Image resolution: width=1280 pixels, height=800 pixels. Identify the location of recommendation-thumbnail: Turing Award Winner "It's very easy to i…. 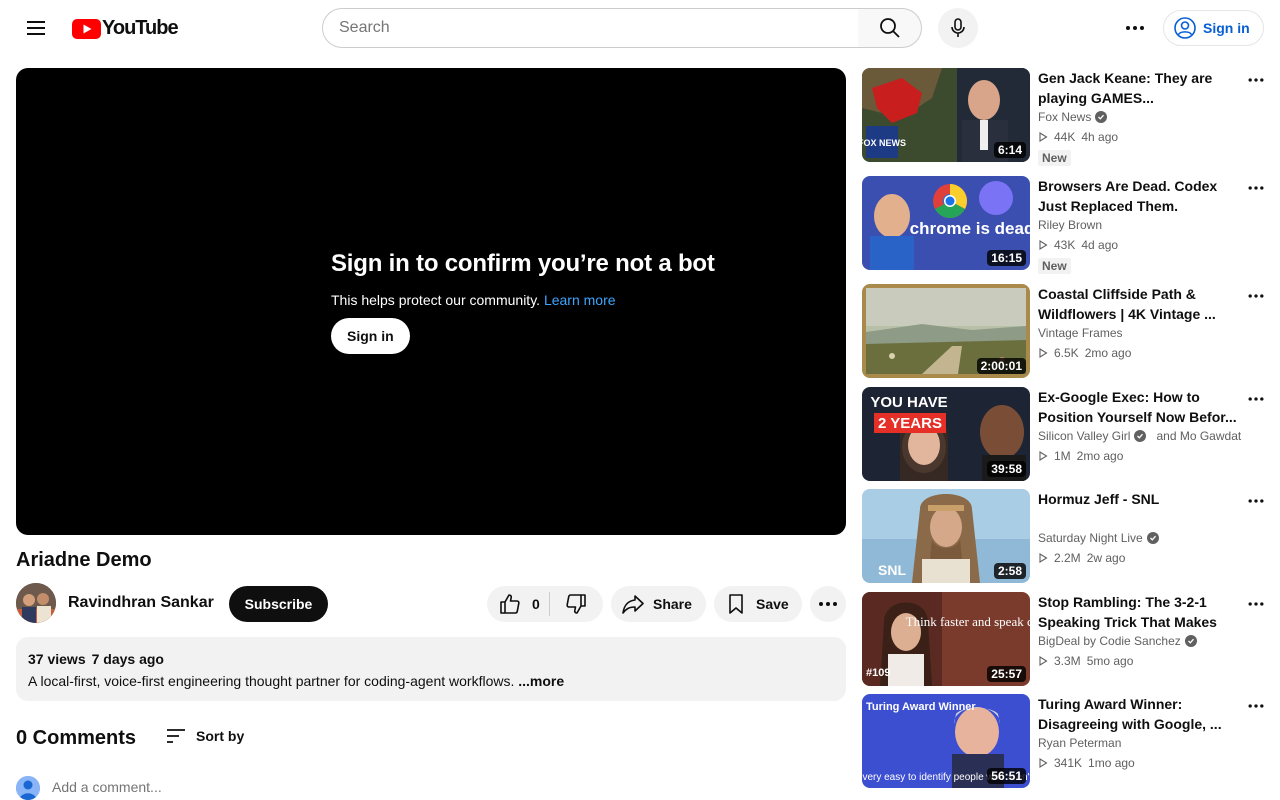
(946, 741).